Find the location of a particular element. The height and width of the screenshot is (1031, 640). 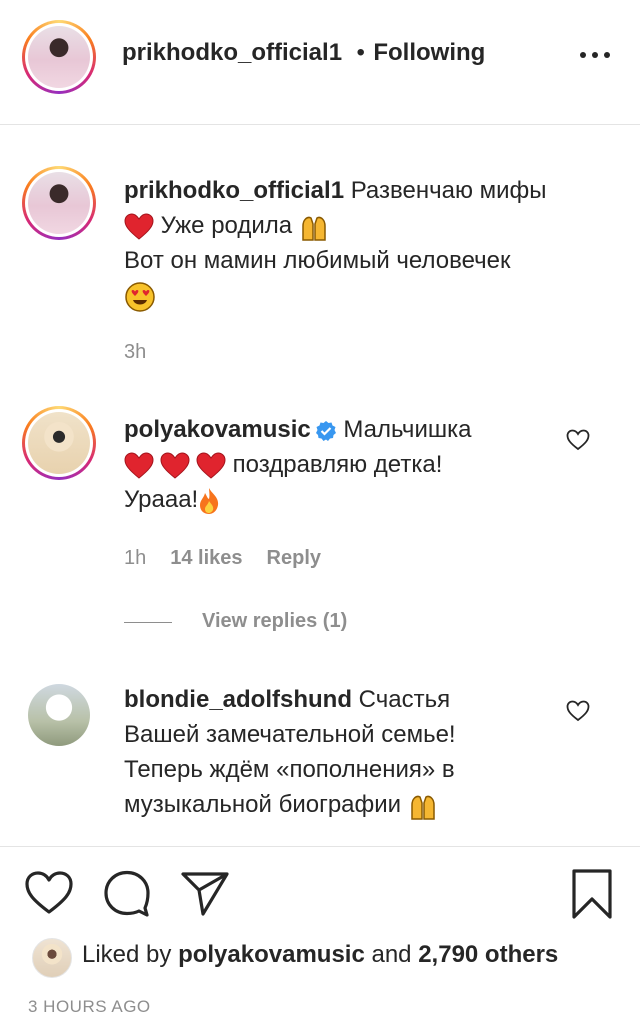

comment-meta: 1h 14 likes Reply is located at coordinates (222, 558).